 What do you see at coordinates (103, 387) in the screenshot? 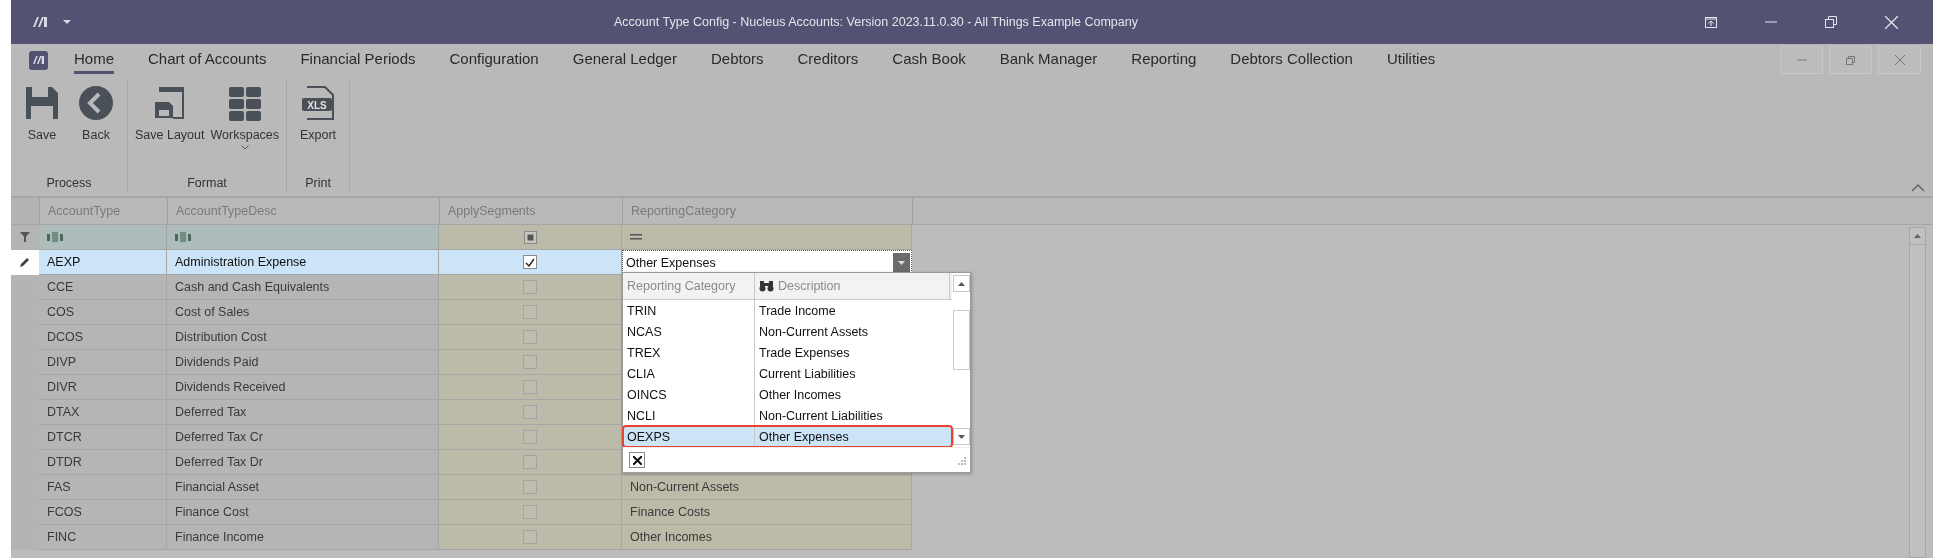
I see `table-cell: DIVR` at bounding box center [103, 387].